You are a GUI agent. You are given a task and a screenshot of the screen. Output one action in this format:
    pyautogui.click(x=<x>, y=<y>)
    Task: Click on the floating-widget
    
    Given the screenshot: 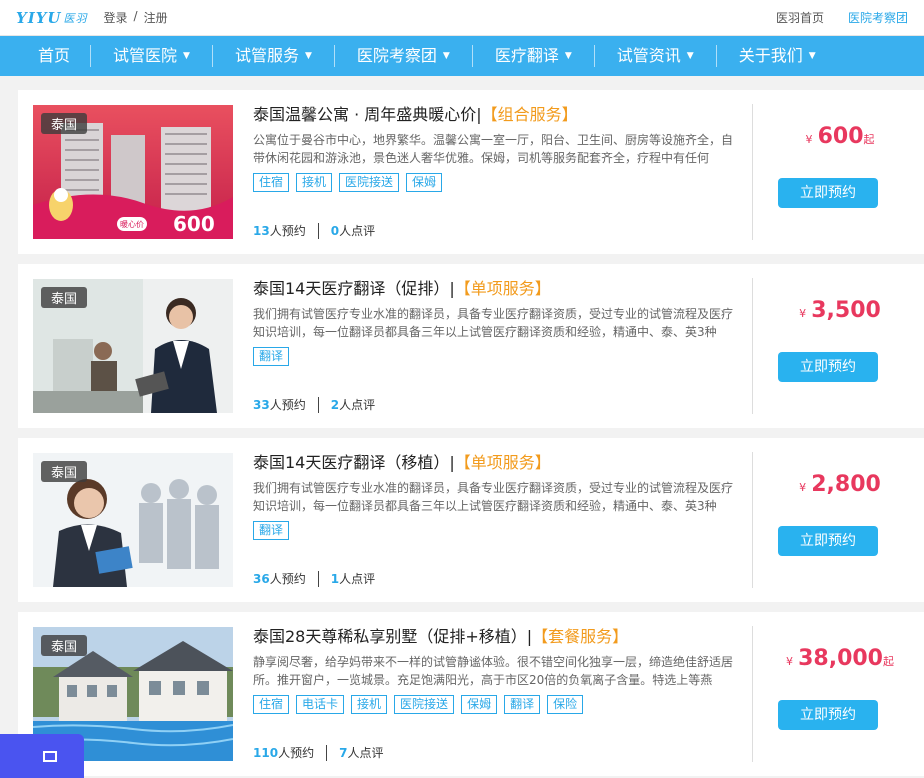 What is the action you would take?
    pyautogui.click(x=42, y=756)
    